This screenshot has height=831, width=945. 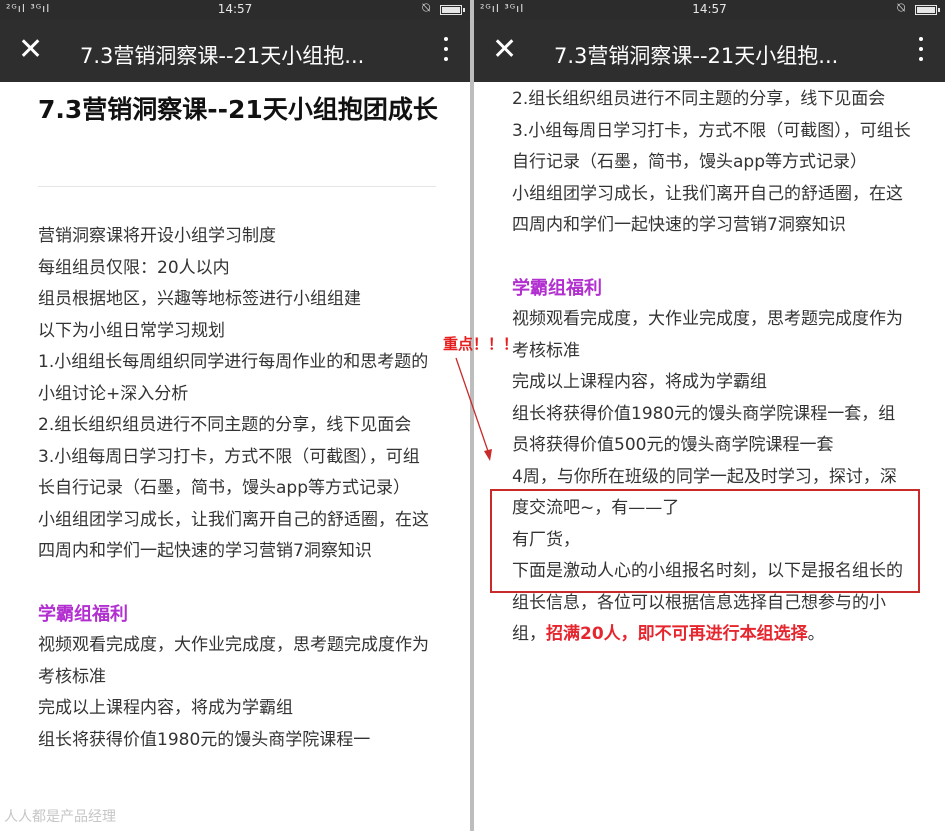 I want to click on annotation-arrow, so click(x=473, y=409).